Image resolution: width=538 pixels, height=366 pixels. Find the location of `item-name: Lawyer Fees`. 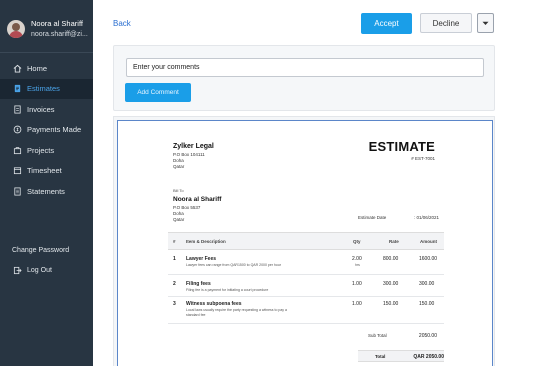

item-name: Lawyer Fees is located at coordinates (201, 259).